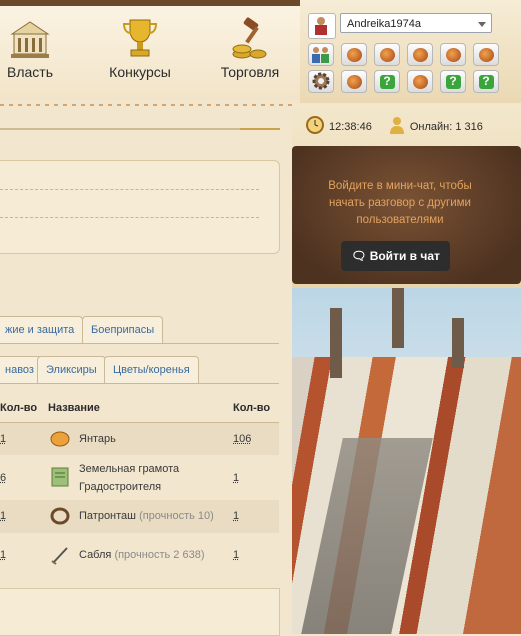 The width and height of the screenshot is (521, 636). Describe the element at coordinates (97, 439) in the screenshot. I see `row-name: Янтарь` at that location.